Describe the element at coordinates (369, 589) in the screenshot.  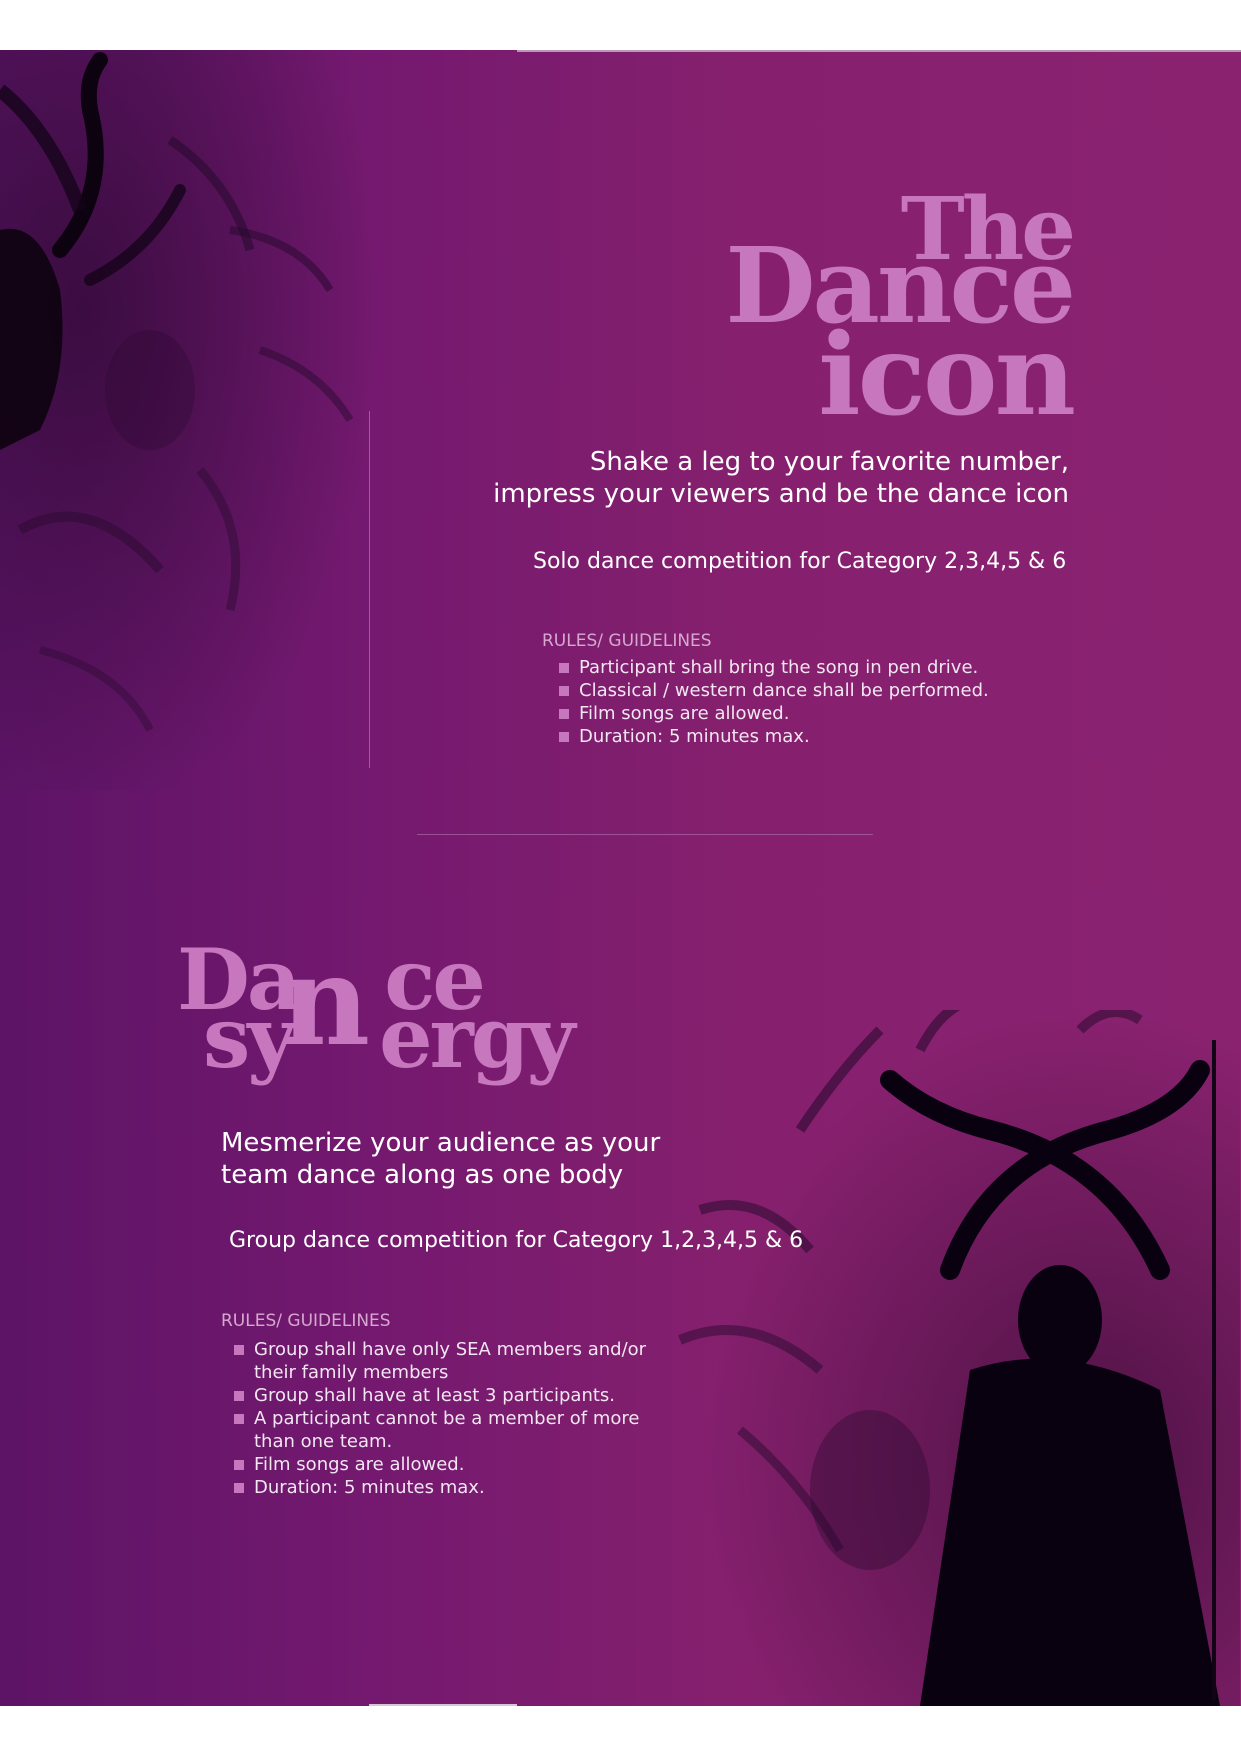
I see `vertical-divider` at that location.